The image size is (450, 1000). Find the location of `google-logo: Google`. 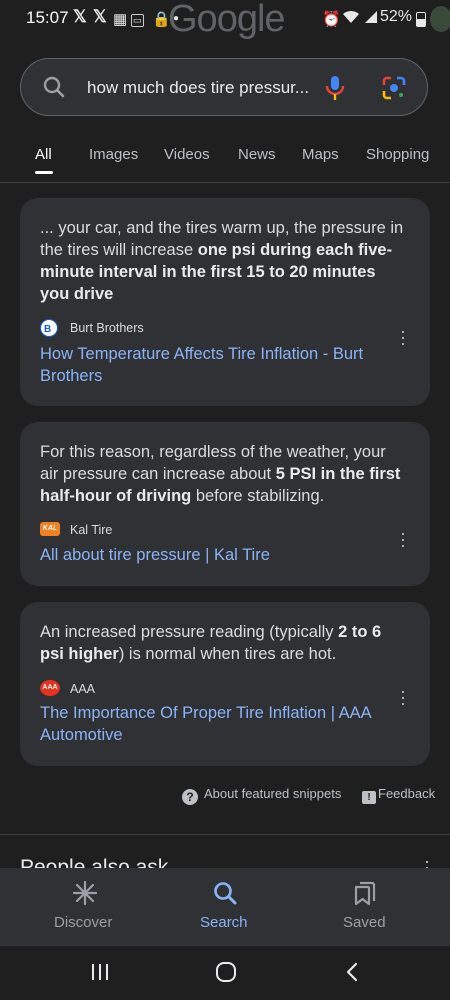

google-logo: Google is located at coordinates (227, 20).